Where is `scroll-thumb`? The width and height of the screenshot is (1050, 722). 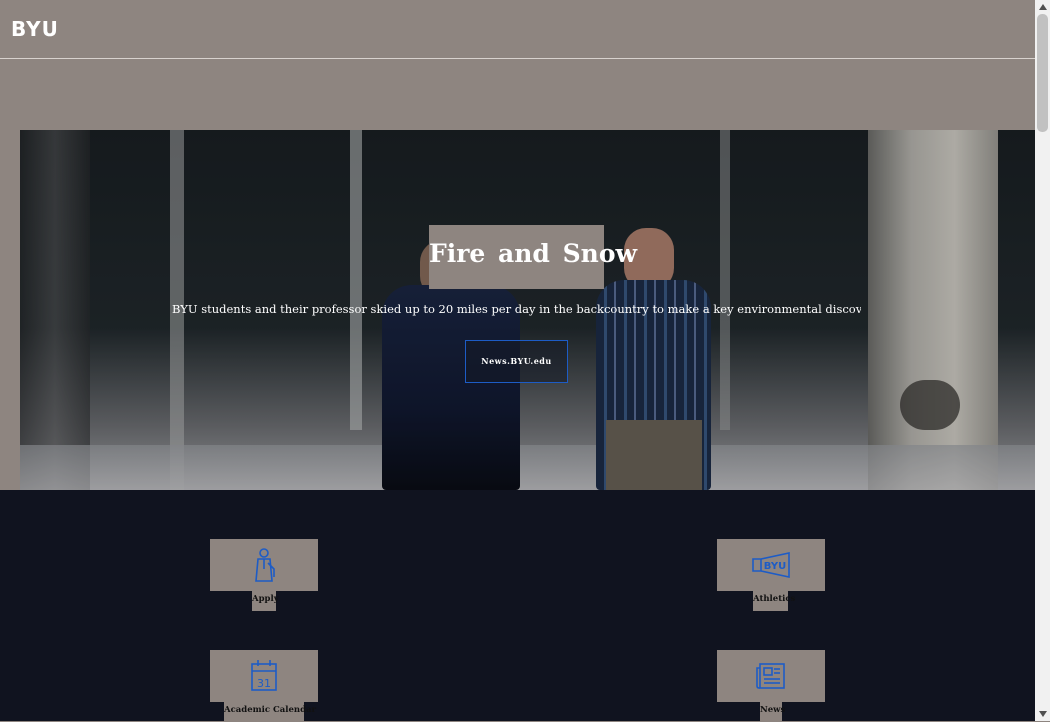
scroll-thumb is located at coordinates (1042, 73).